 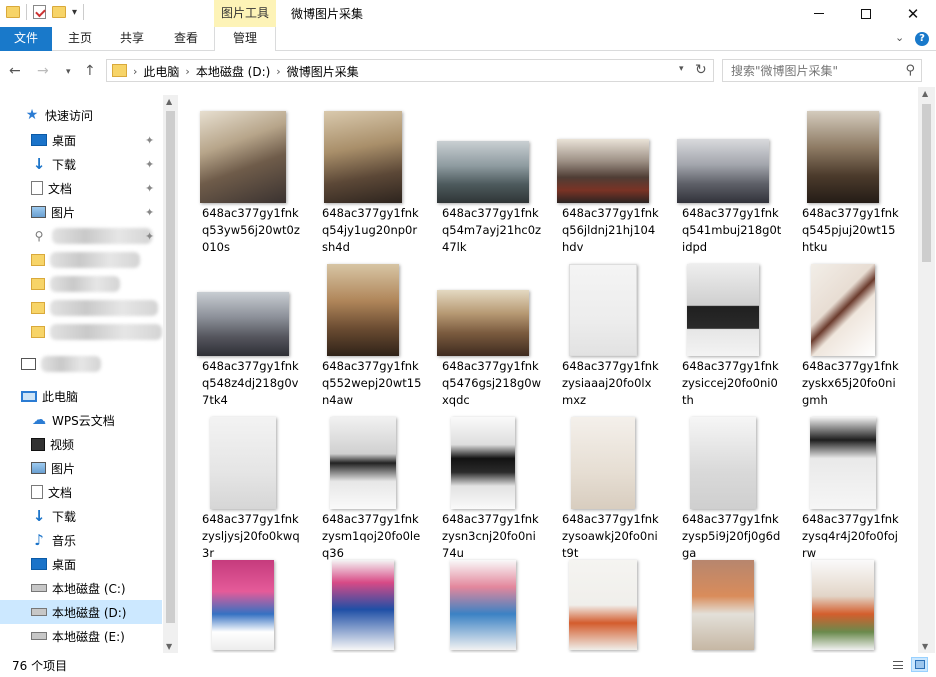 What do you see at coordinates (866, 13) in the screenshot?
I see `maximize-button` at bounding box center [866, 13].